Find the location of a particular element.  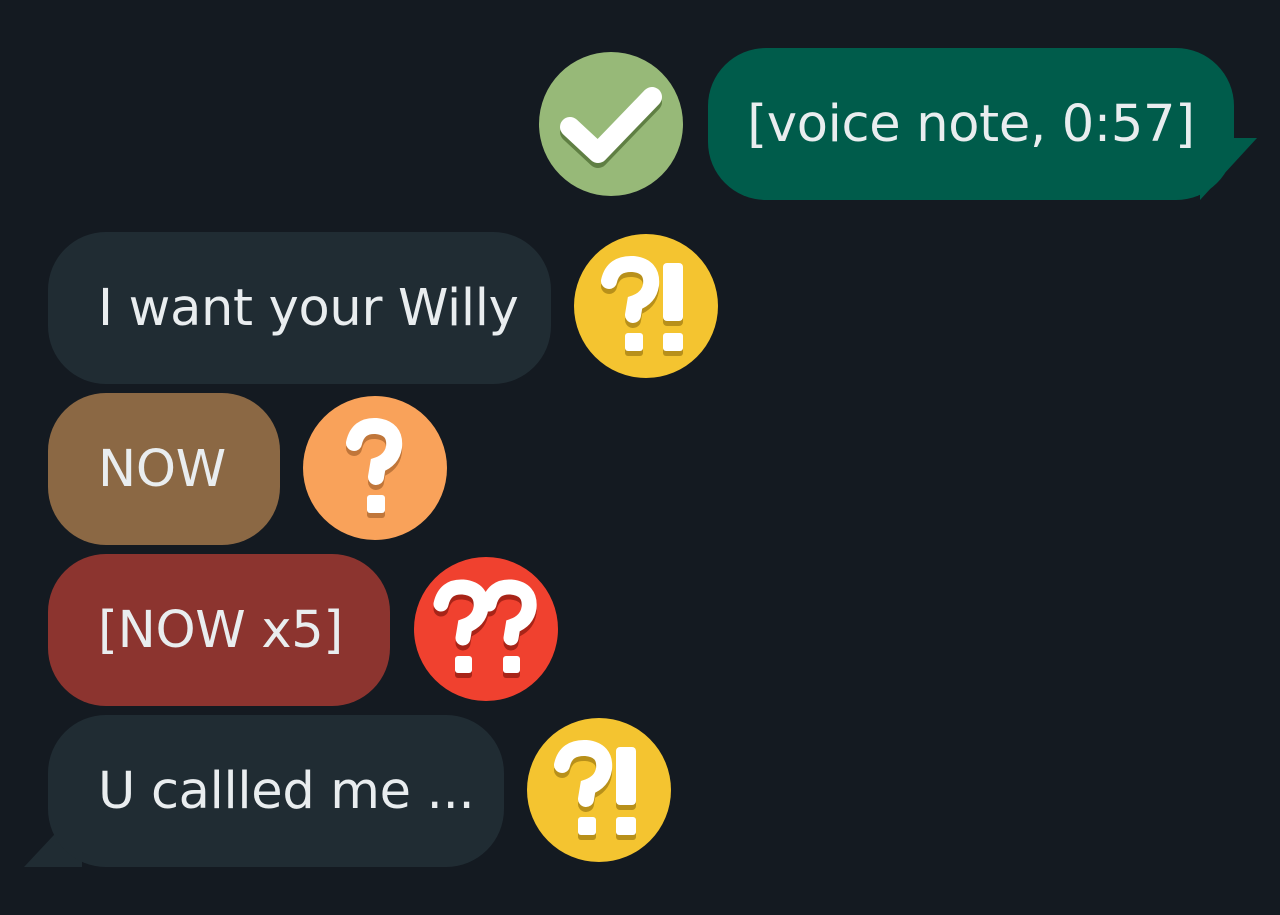

double-question-icon is located at coordinates (485, 628).